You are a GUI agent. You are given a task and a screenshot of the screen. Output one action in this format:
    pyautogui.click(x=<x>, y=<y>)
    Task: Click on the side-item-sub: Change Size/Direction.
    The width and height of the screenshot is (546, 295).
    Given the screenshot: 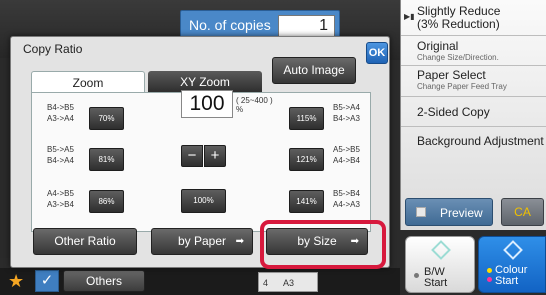 What is the action you would take?
    pyautogui.click(x=458, y=57)
    